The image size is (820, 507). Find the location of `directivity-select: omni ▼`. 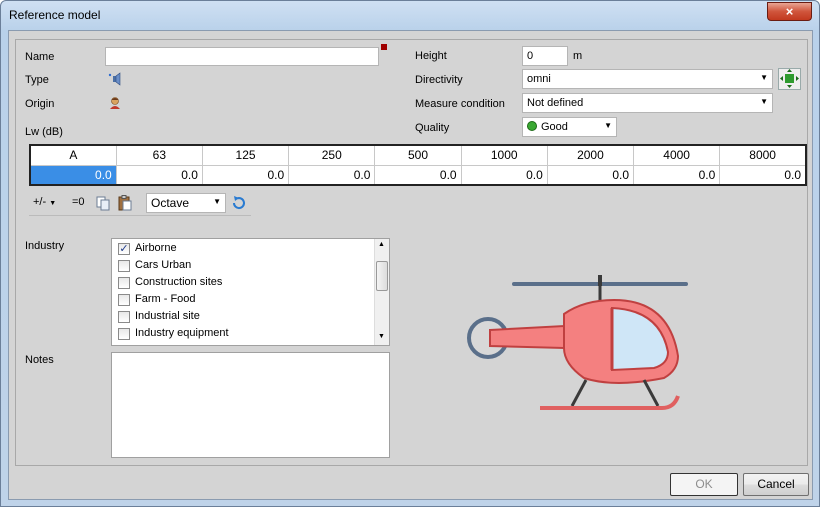

directivity-select: omni ▼ is located at coordinates (647, 79).